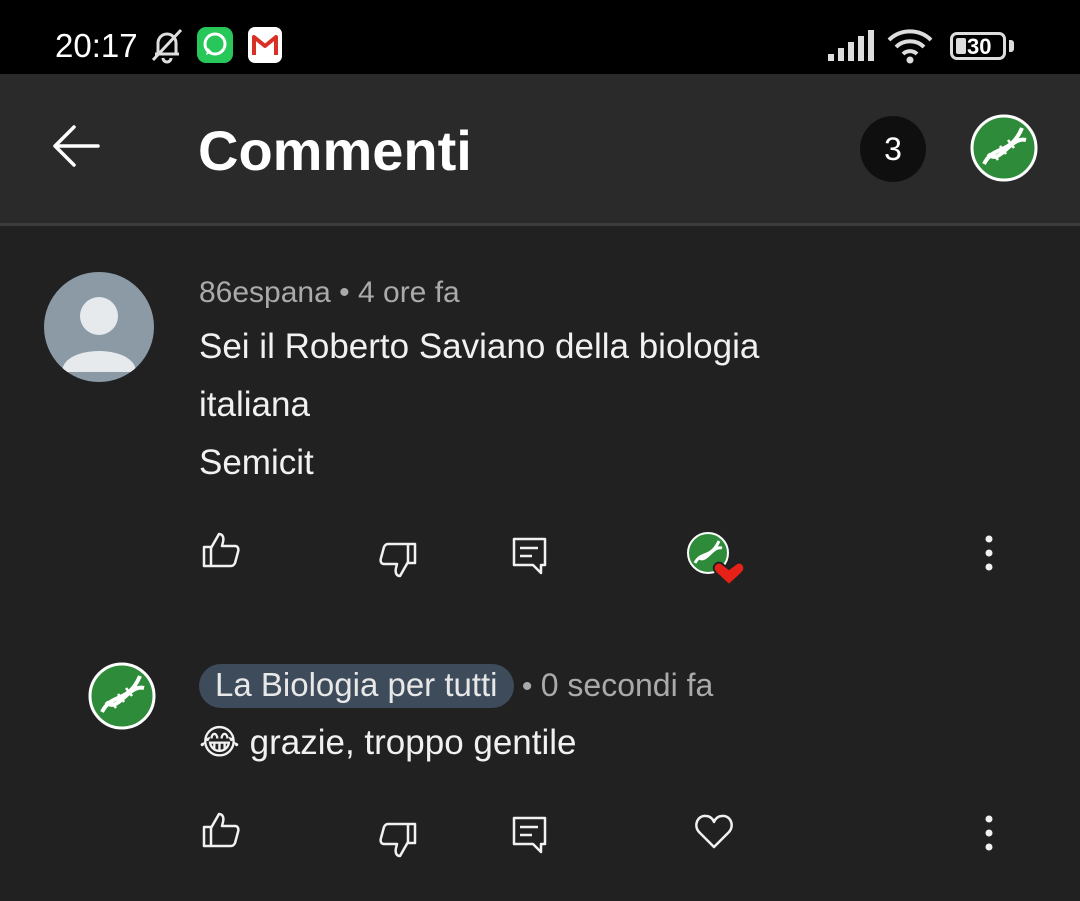 The image size is (1080, 901). Describe the element at coordinates (356, 686) in the screenshot. I see `reply-author-chip: La Biologia per tutti` at that location.